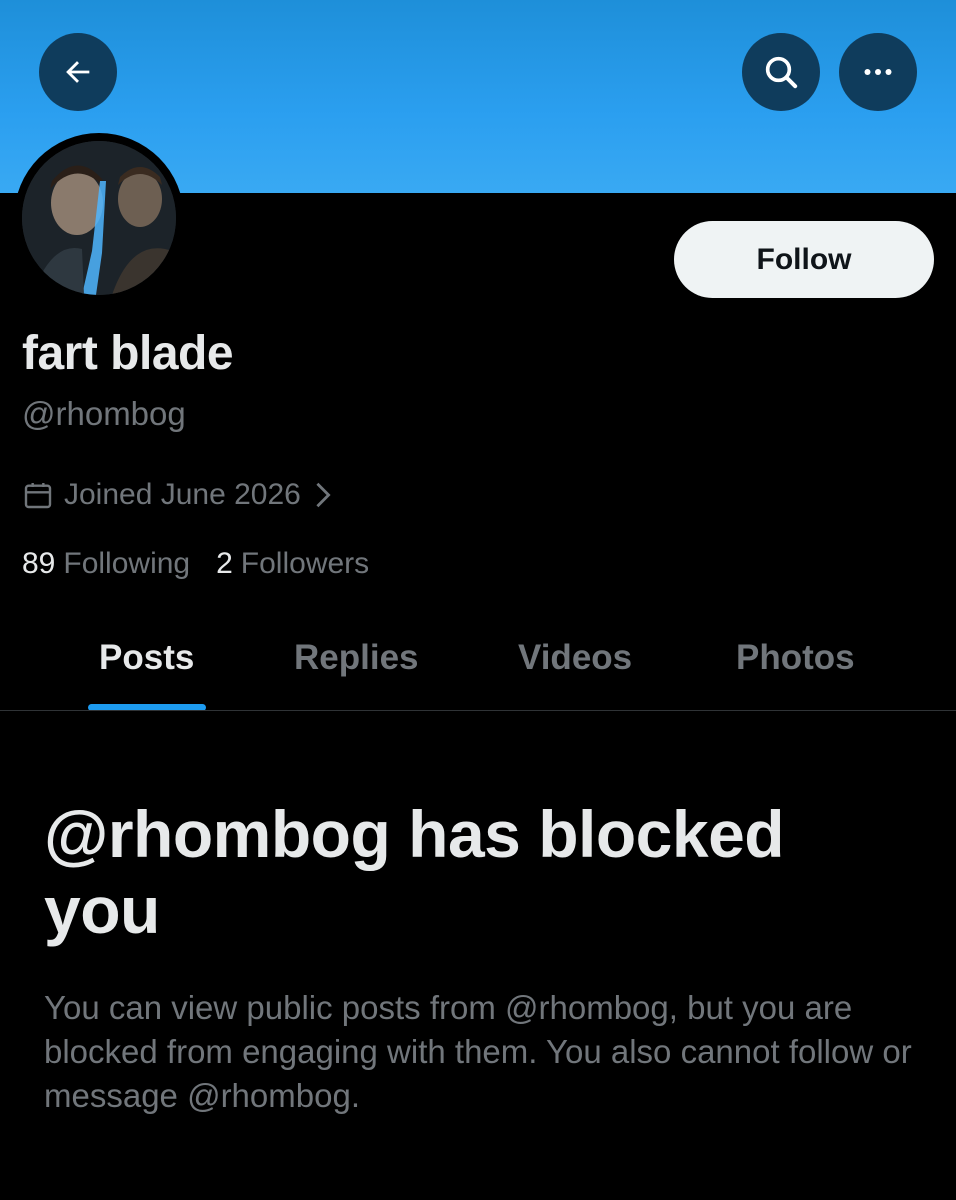 The height and width of the screenshot is (1200, 956). I want to click on arrow-left-icon, so click(78, 72).